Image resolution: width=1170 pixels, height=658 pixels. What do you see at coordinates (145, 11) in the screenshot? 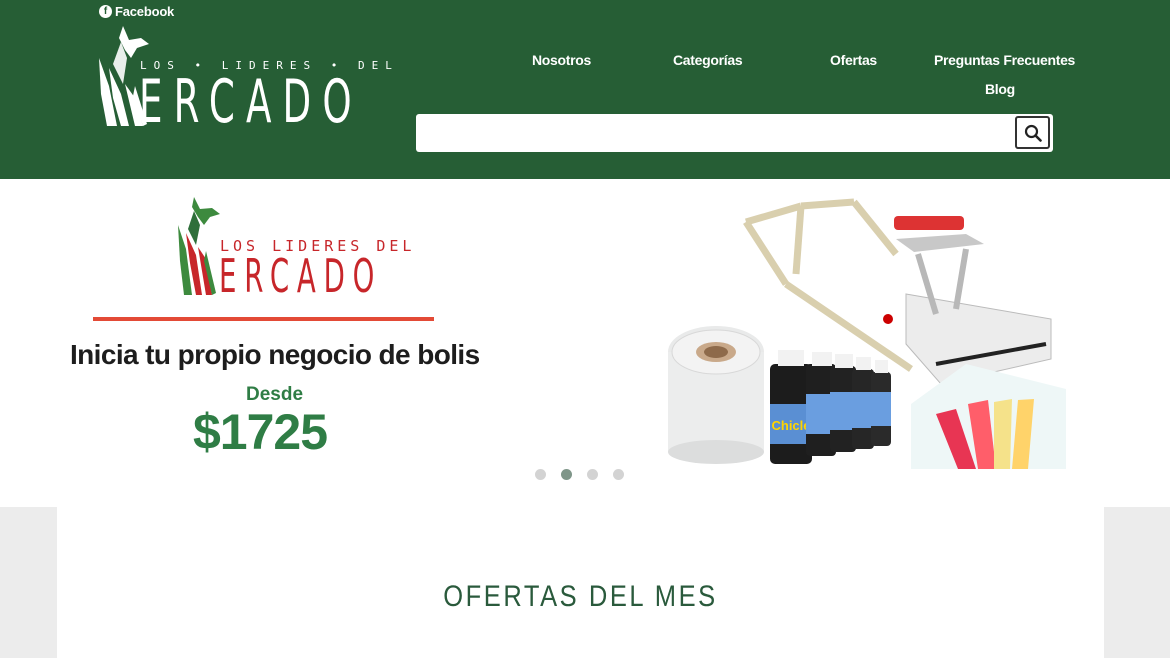
I see `facebook-label: Facebook` at bounding box center [145, 11].